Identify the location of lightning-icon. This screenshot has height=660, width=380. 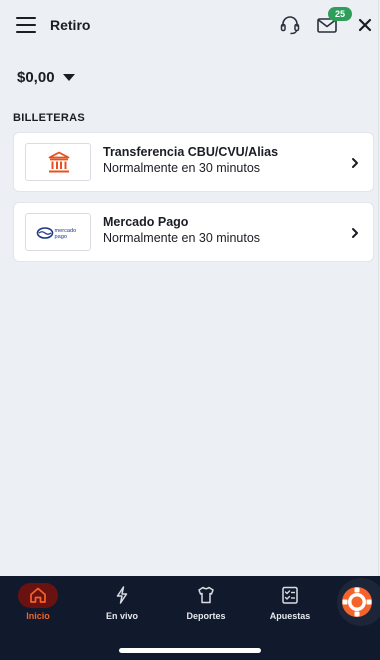
(122, 595).